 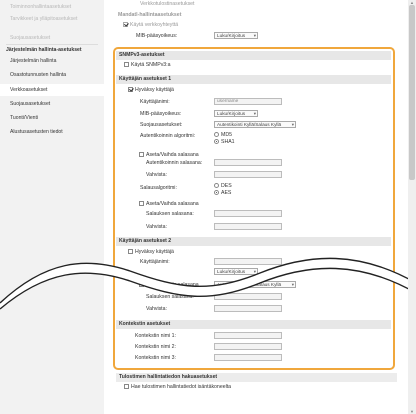 What do you see at coordinates (161, 114) in the screenshot?
I see `user1-mib-label: MIB-pääsyoikeus:` at bounding box center [161, 114].